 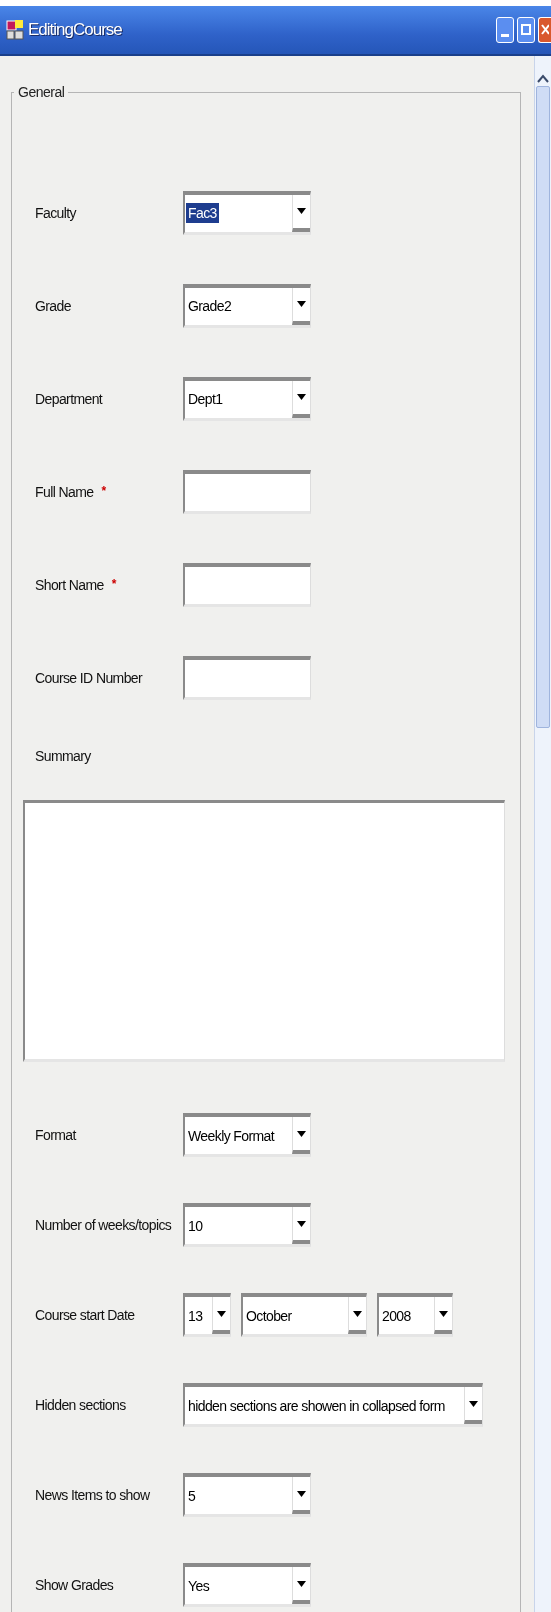 I want to click on window-title: EditingCourse, so click(x=75, y=30).